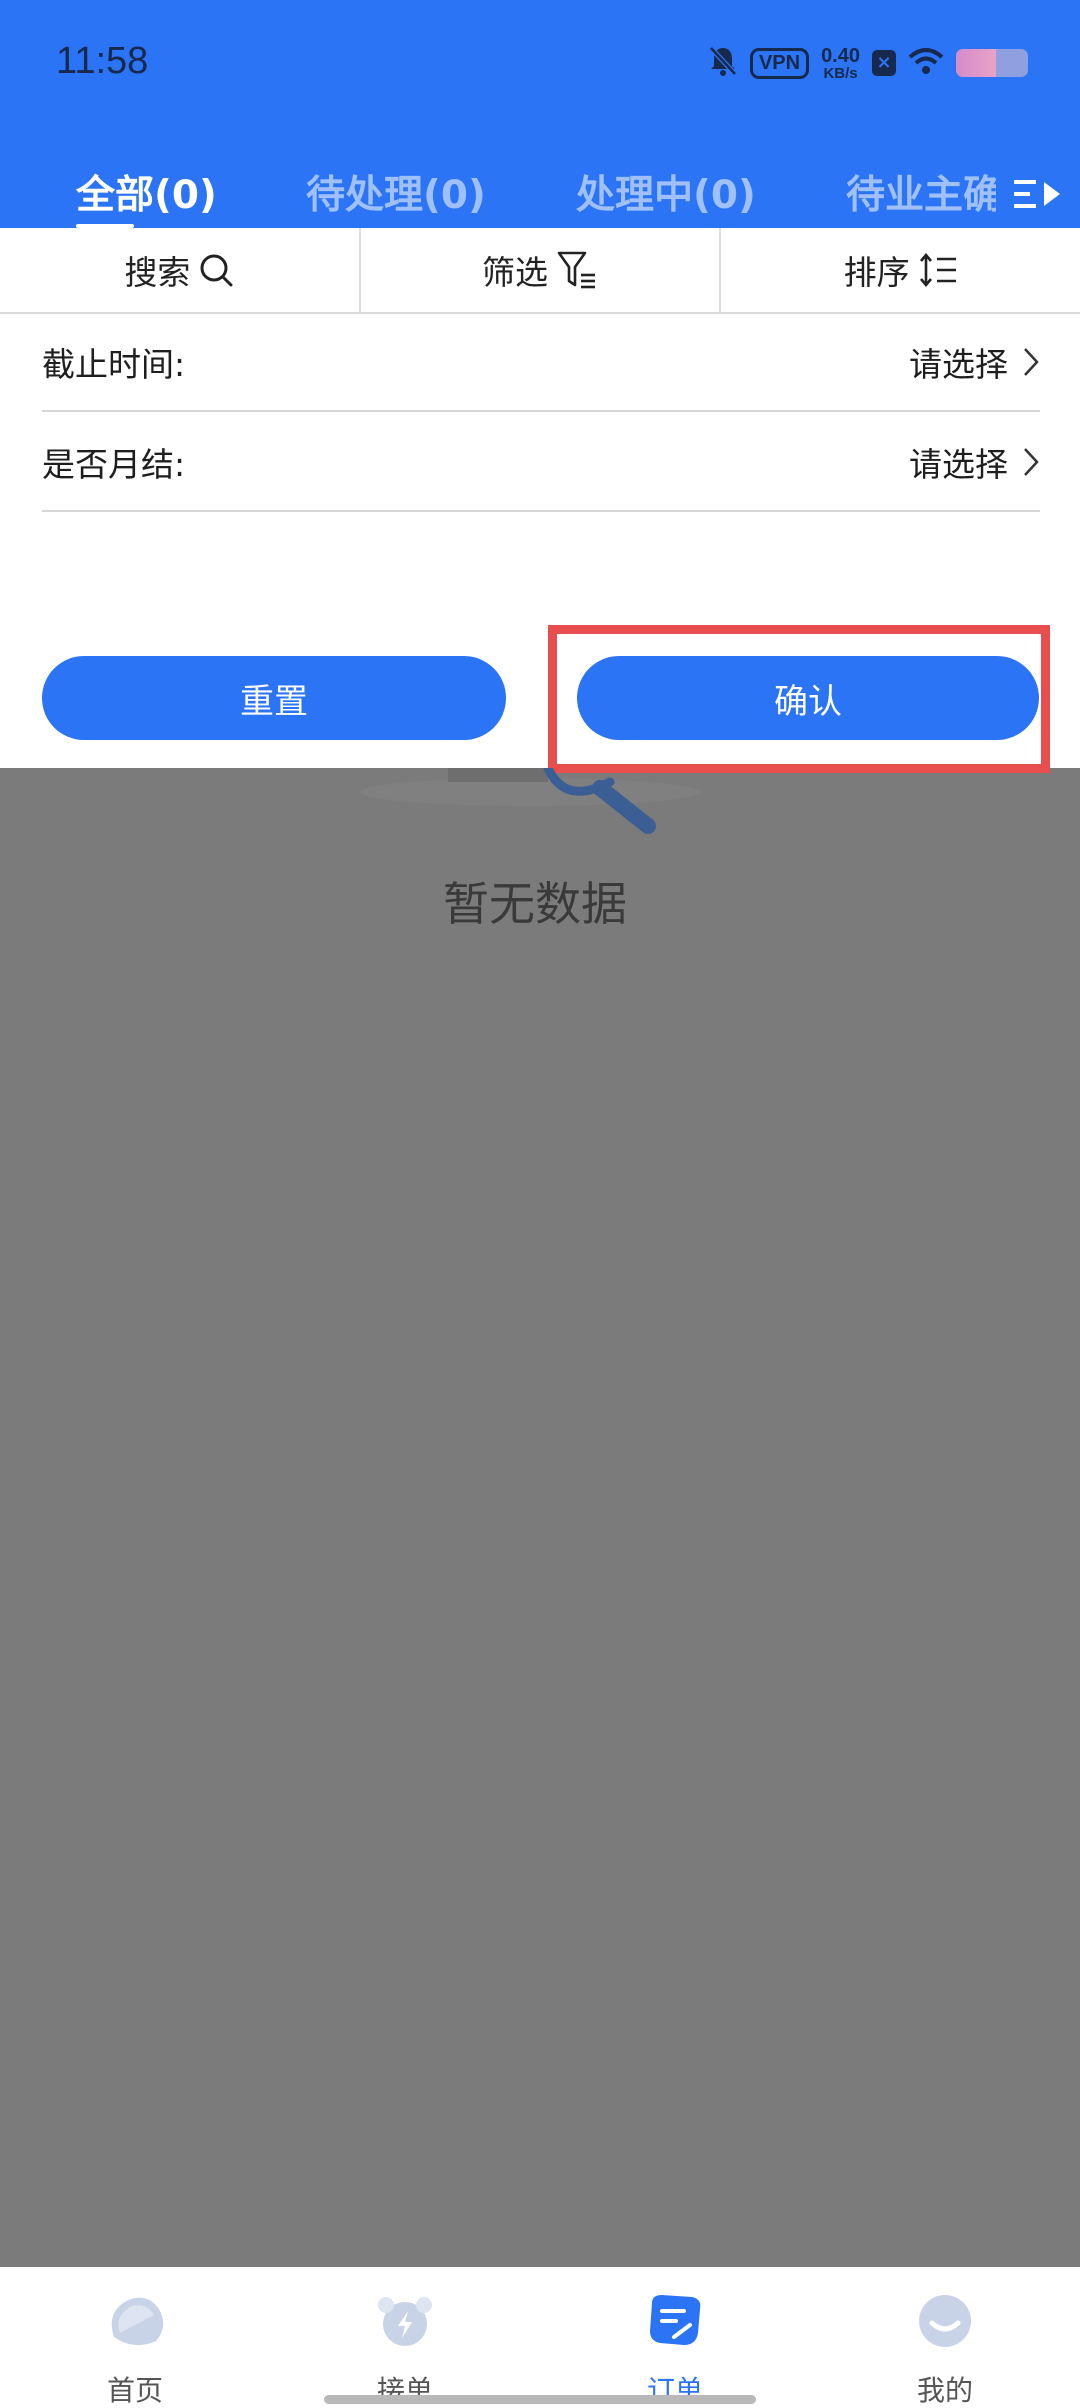 The height and width of the screenshot is (2408, 1080). What do you see at coordinates (540, 194) in the screenshot?
I see `order-status-tabs: 全部(0) 待处理(0) 处理中(0) 待业主确` at bounding box center [540, 194].